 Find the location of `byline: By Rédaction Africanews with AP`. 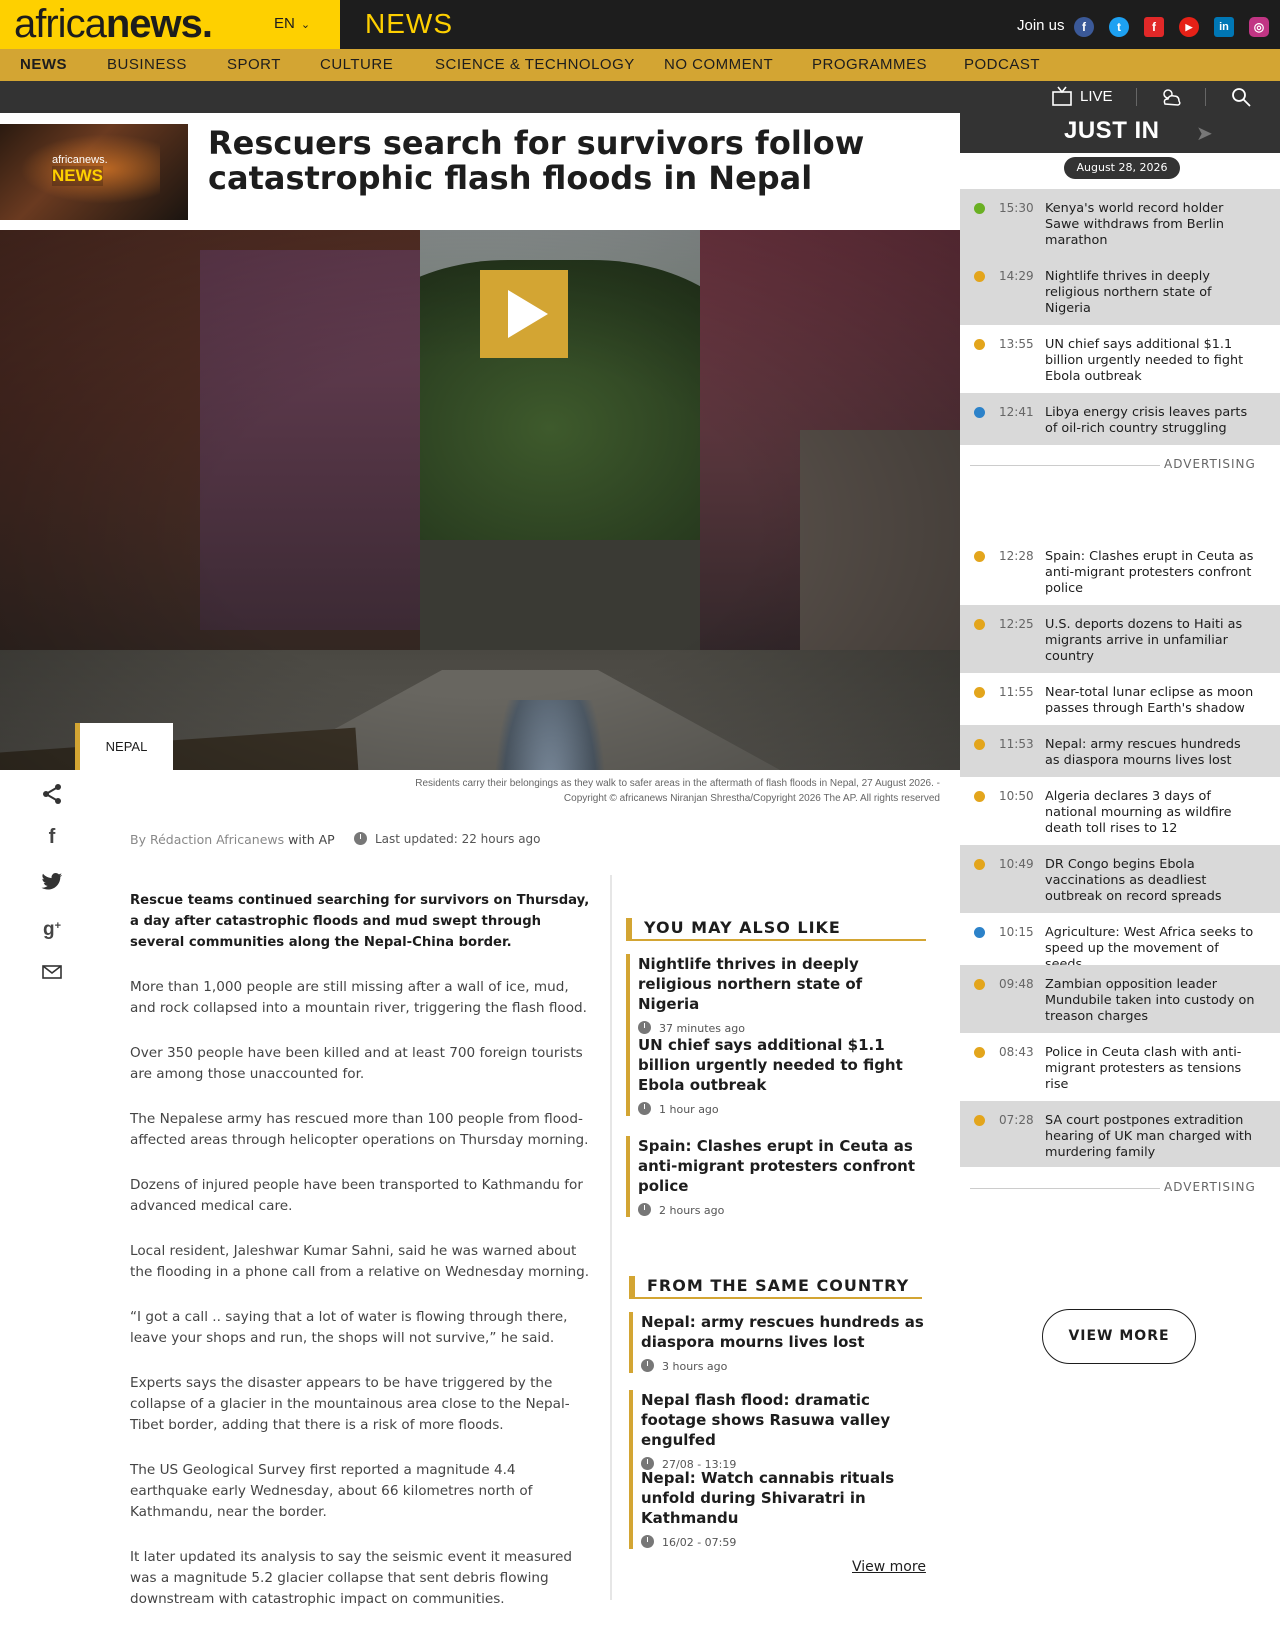

byline: By Rédaction Africanews with AP is located at coordinates (232, 839).